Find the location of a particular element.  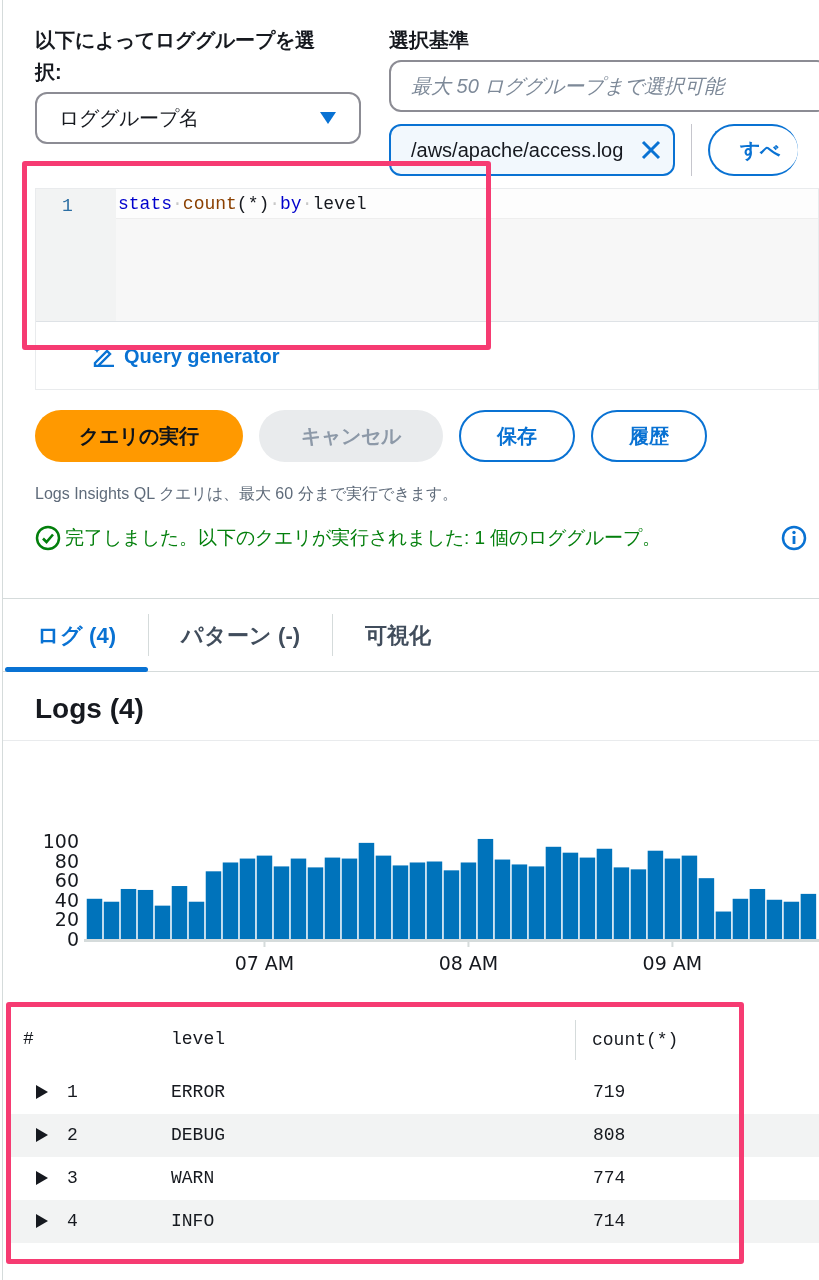

success-icon is located at coordinates (48, 538).